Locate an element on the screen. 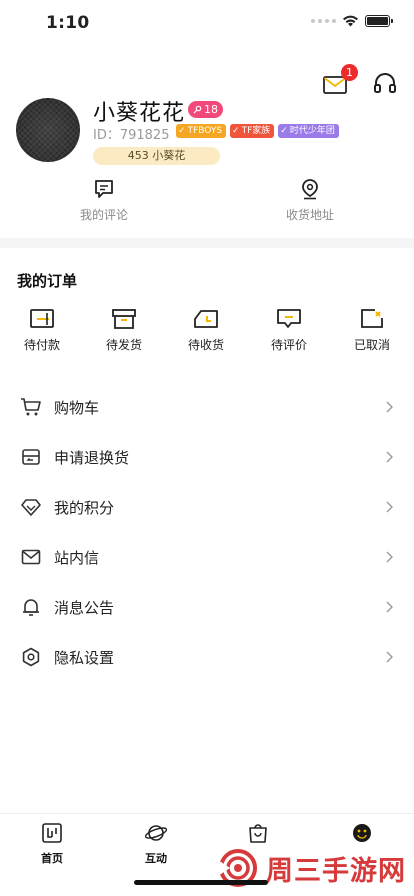  fan-tag: ✓ TF家族 is located at coordinates (252, 131).